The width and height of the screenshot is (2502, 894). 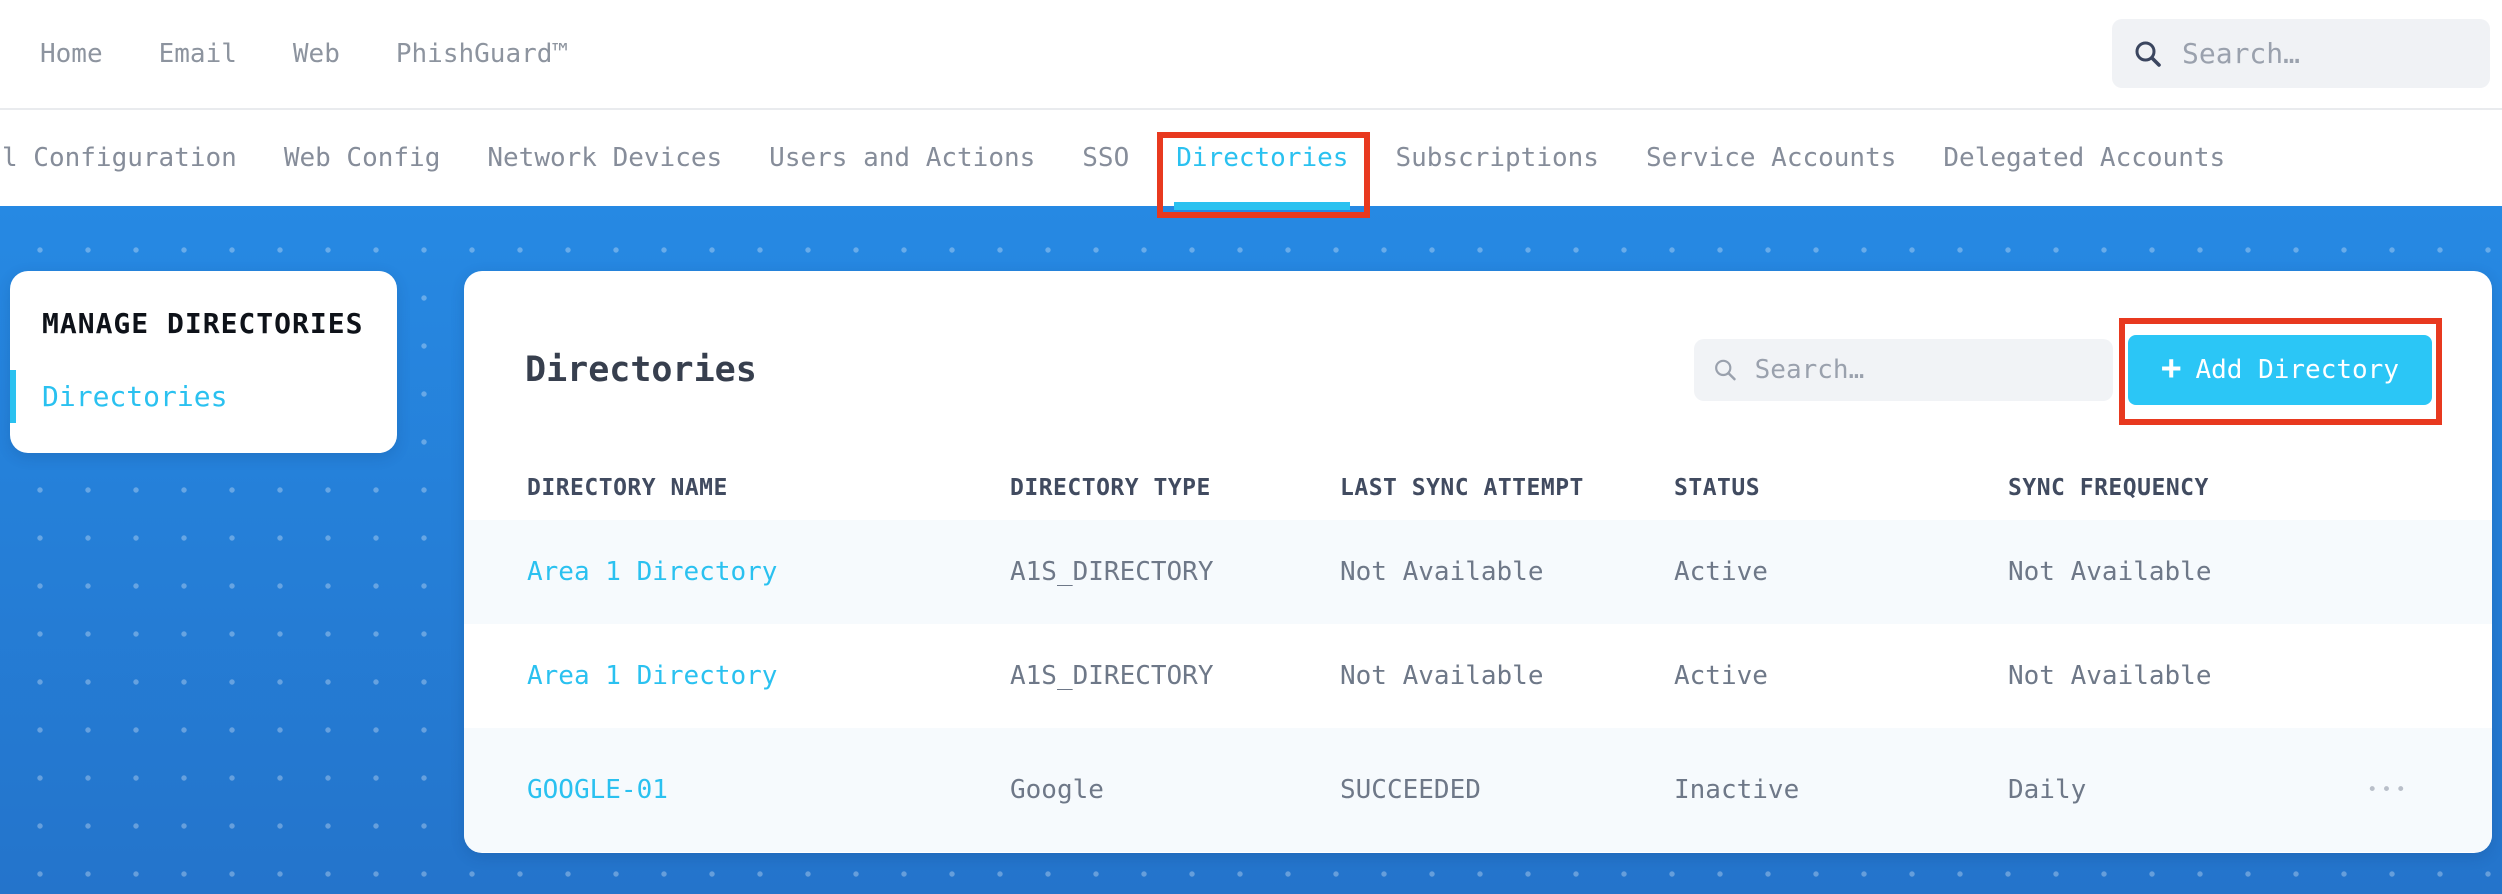 I want to click on add-directory-button: + Add Directory, so click(x=2280, y=370).